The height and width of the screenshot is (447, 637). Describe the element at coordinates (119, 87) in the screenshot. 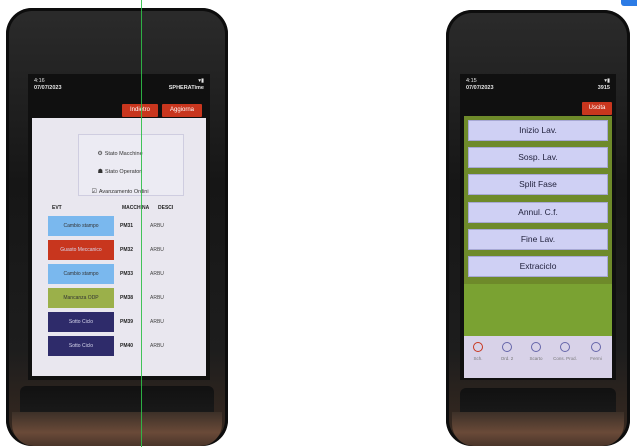

I see `status-bar: 4:16 07/07/2023 ▾▮ SPHERATime` at that location.